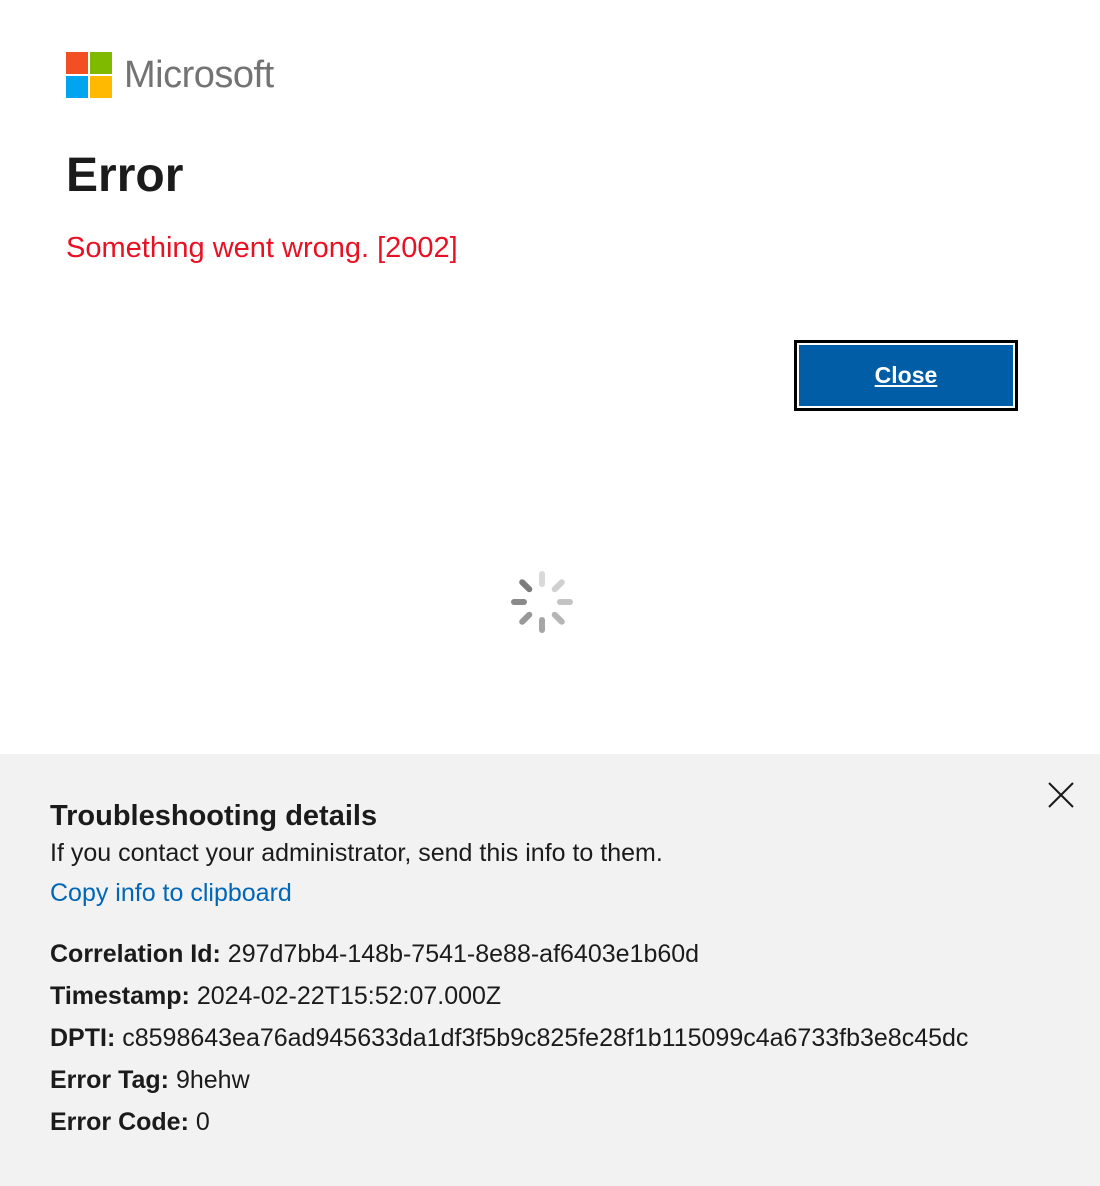 This screenshot has width=1100, height=1186. What do you see at coordinates (463, 954) in the screenshot?
I see `detail-value: 297d7bb4-148b-7541-8e88-af6403e1b60d` at bounding box center [463, 954].